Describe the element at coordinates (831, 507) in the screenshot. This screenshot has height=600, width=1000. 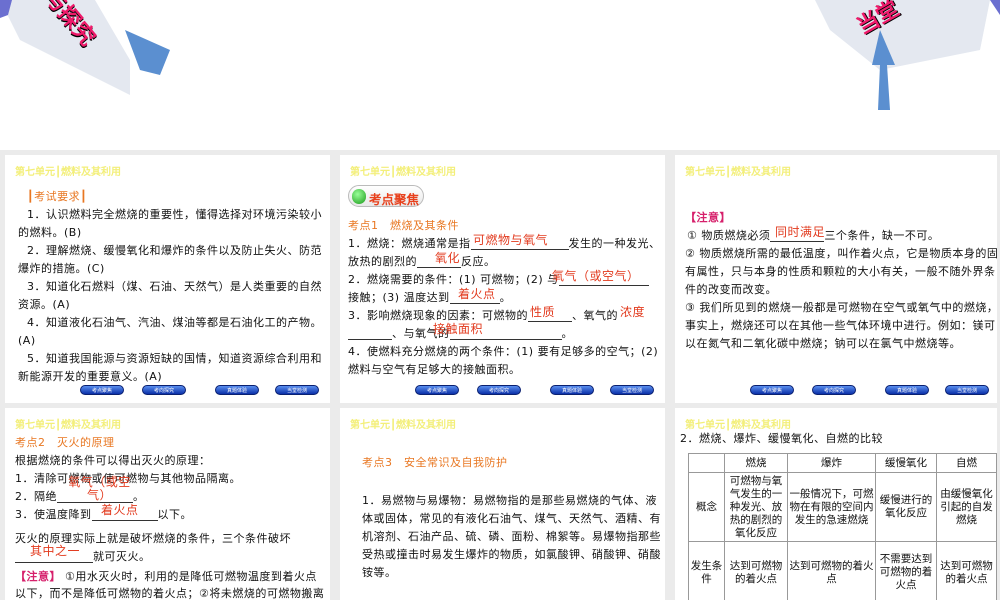
I see `table-cell: 一般情况下，可燃物在有限的空间内发生的急速燃烧` at that location.